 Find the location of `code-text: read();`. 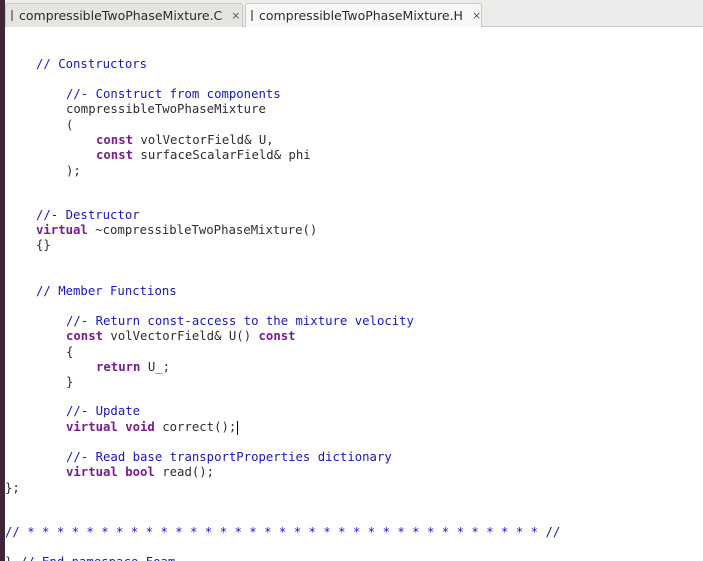

code-text: read(); is located at coordinates (184, 472).